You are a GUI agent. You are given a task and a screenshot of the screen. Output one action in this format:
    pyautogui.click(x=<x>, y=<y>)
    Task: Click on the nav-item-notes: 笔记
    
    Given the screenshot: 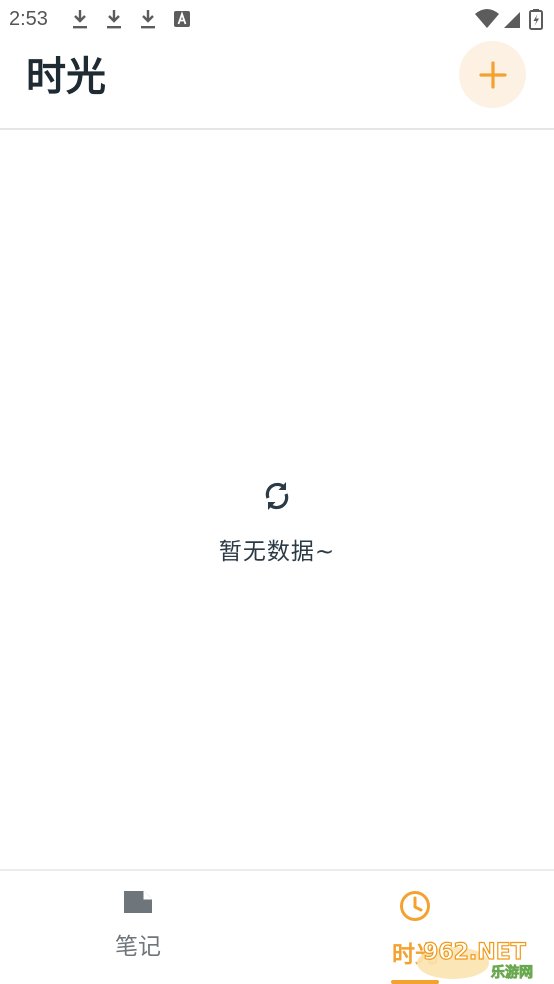 What is the action you would take?
    pyautogui.click(x=138, y=925)
    